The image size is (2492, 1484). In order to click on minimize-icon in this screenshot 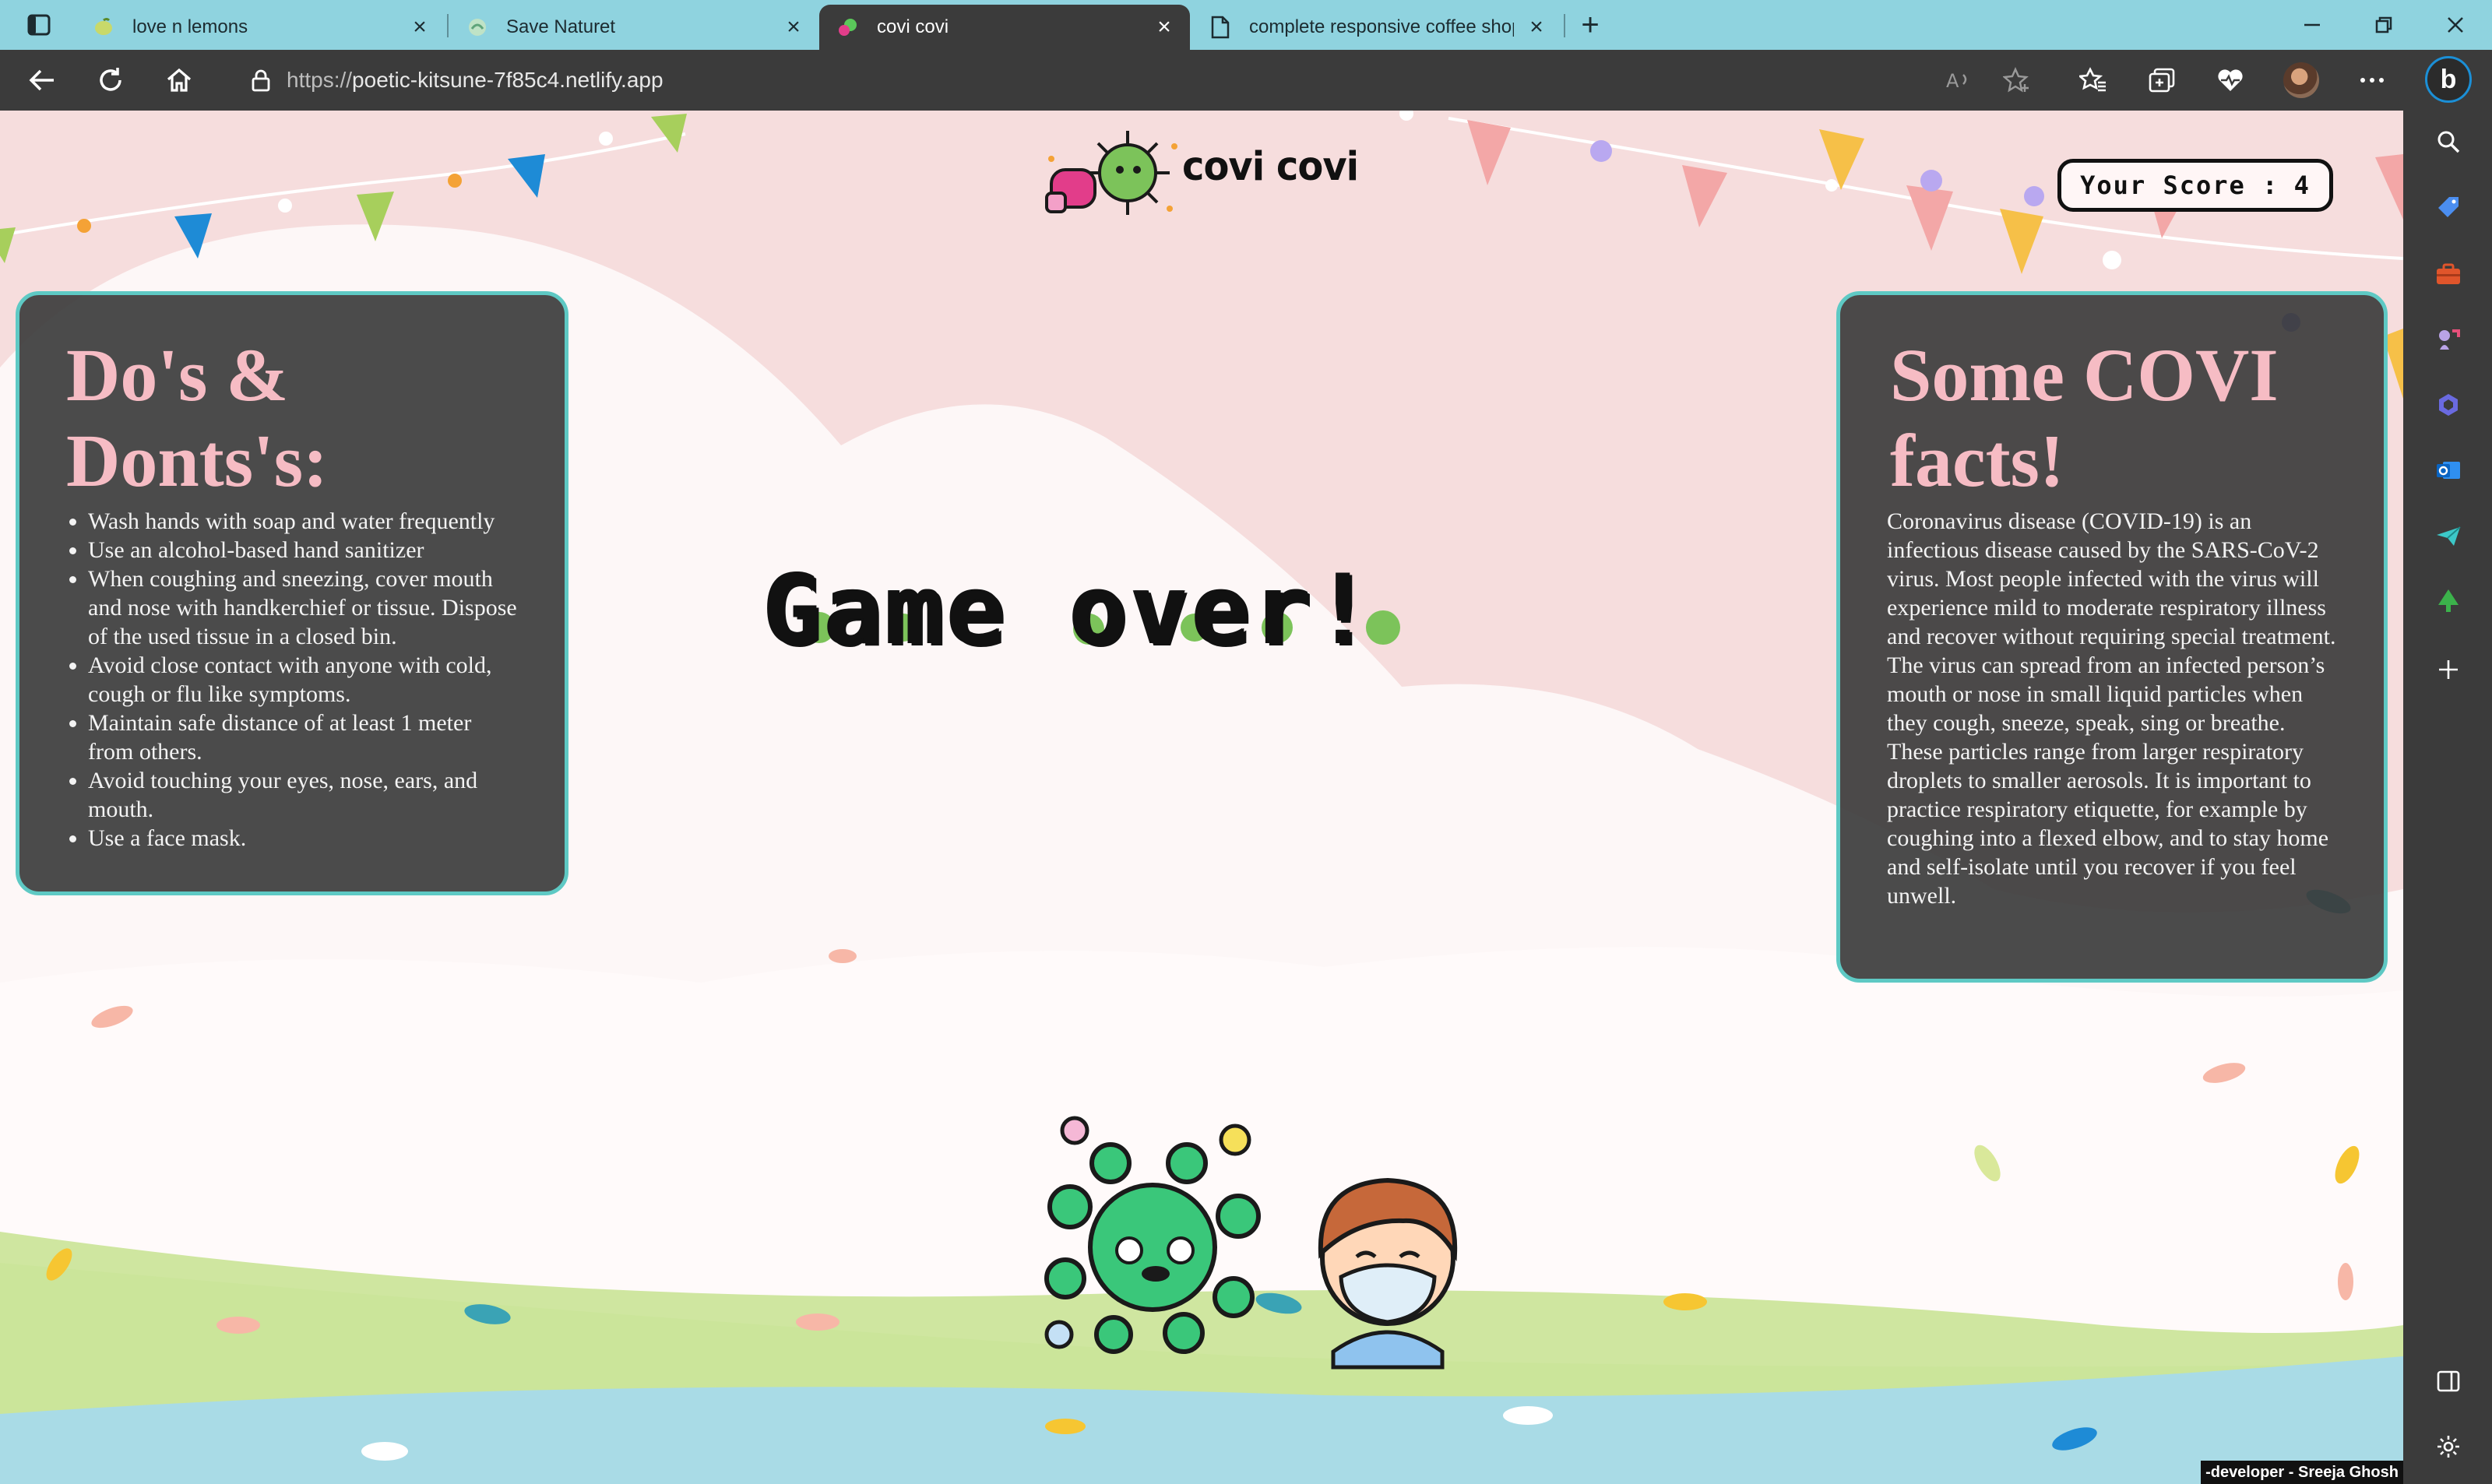, I will do `click(2312, 24)`.